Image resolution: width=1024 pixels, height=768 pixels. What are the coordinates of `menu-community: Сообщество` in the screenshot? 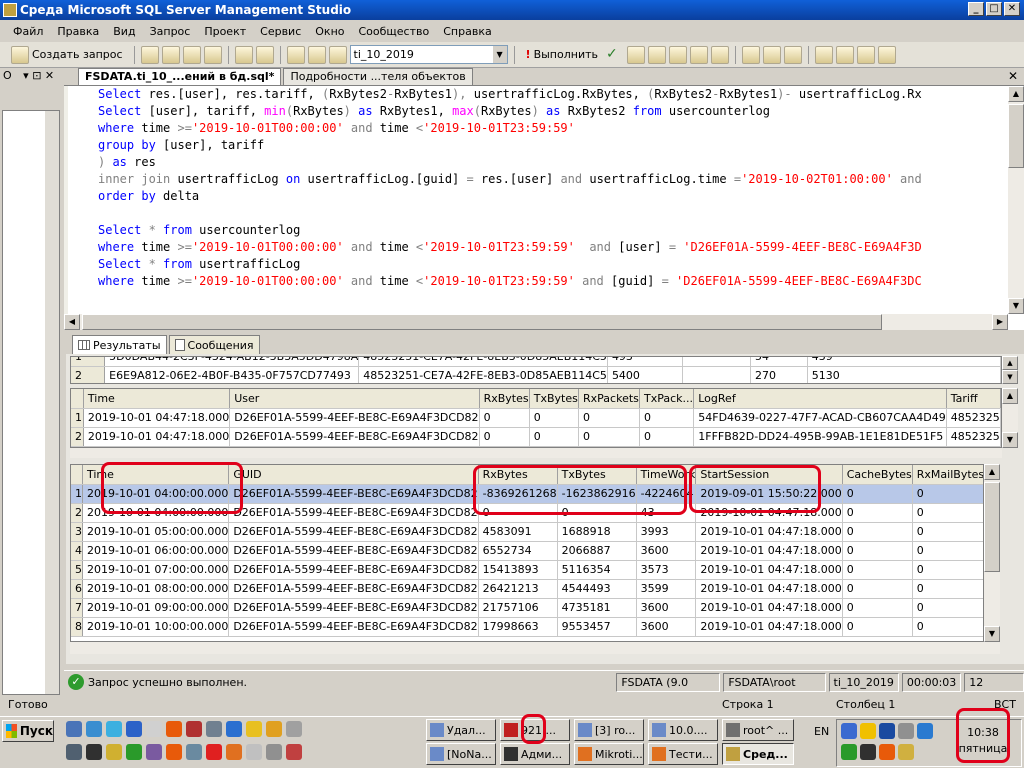 It's located at (394, 31).